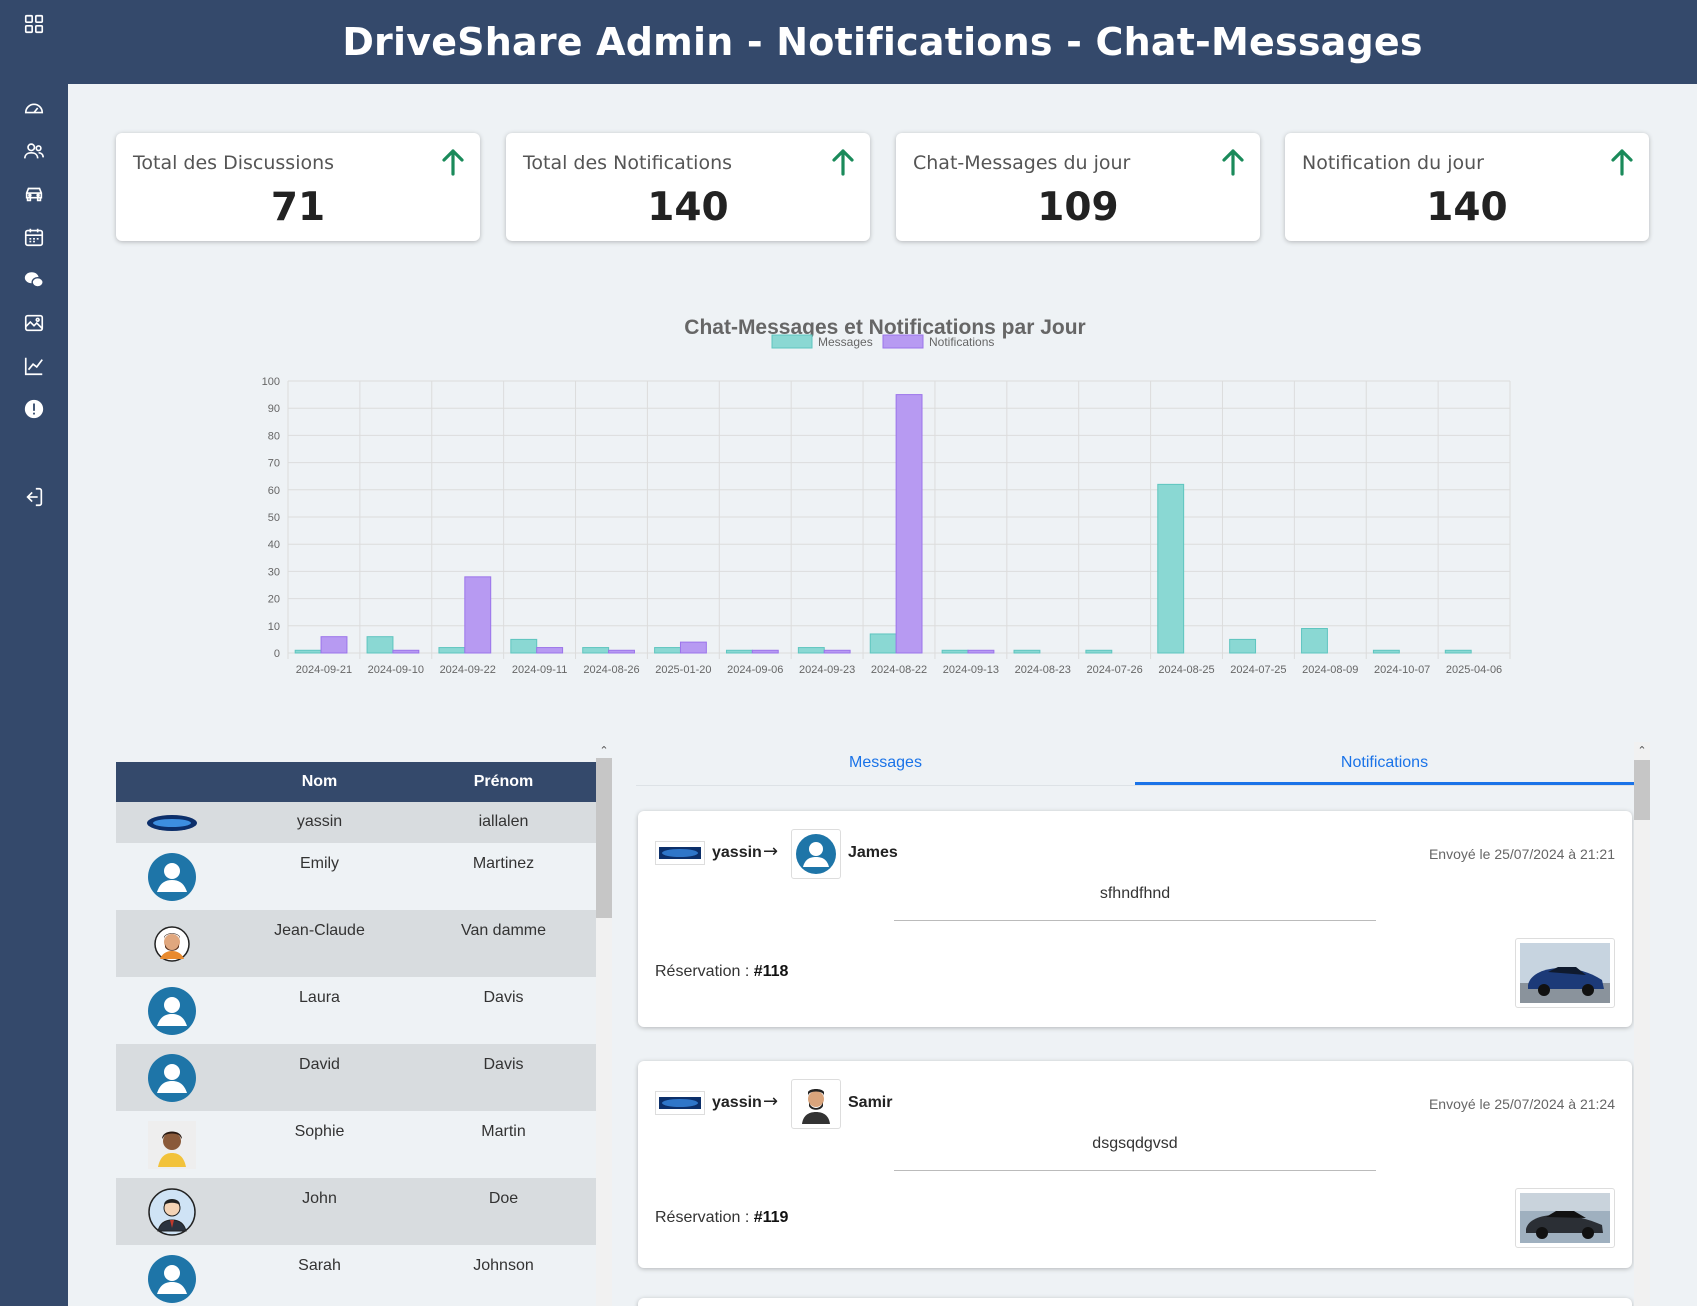 This screenshot has height=1306, width=1697. I want to click on y-tick-label: 60, so click(274, 491).